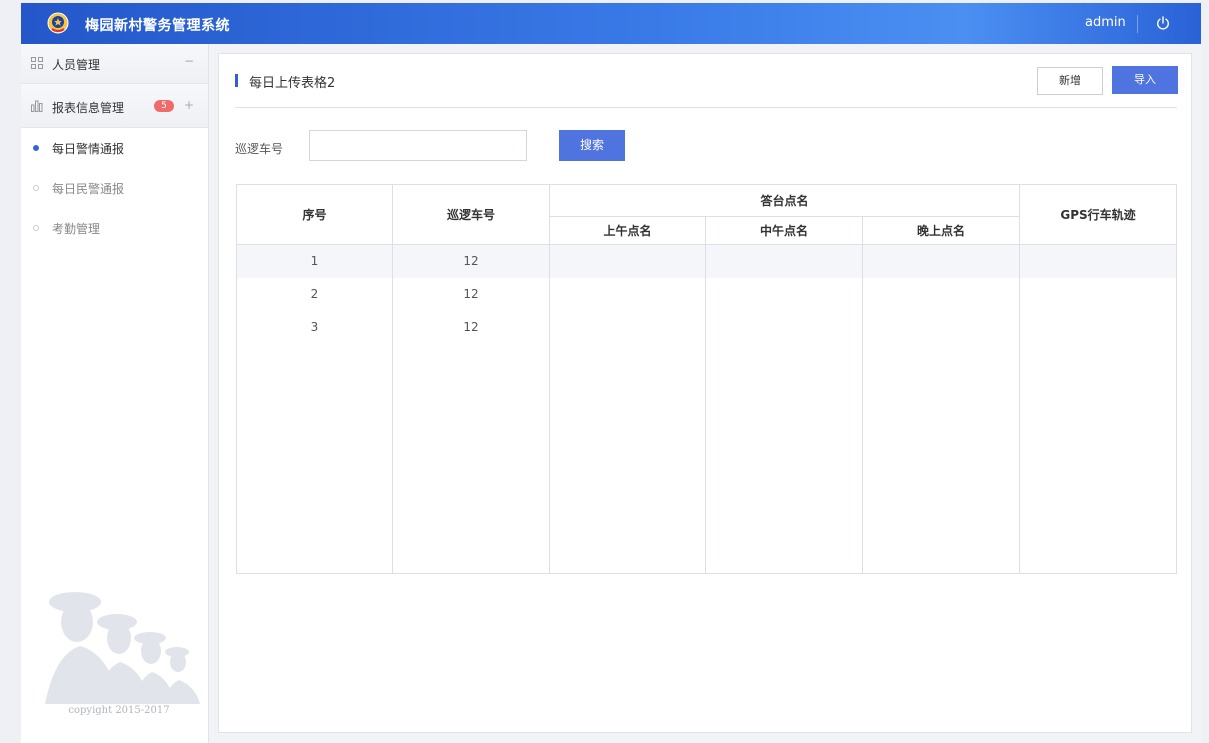 The image size is (1209, 743). Describe the element at coordinates (418, 145) in the screenshot. I see `car-number-input` at that location.